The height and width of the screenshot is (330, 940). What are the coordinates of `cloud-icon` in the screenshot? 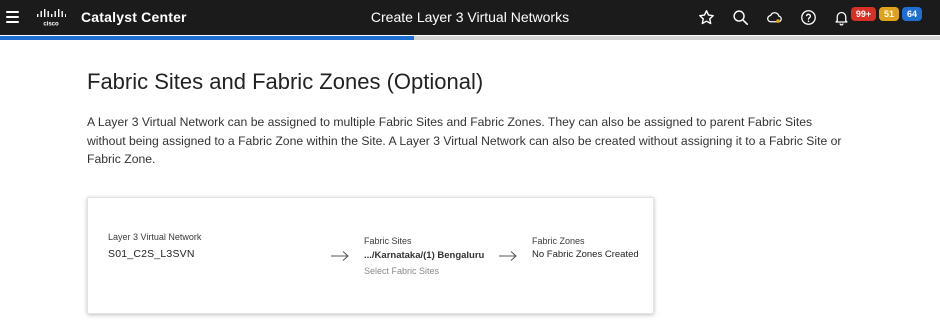 It's located at (774, 17).